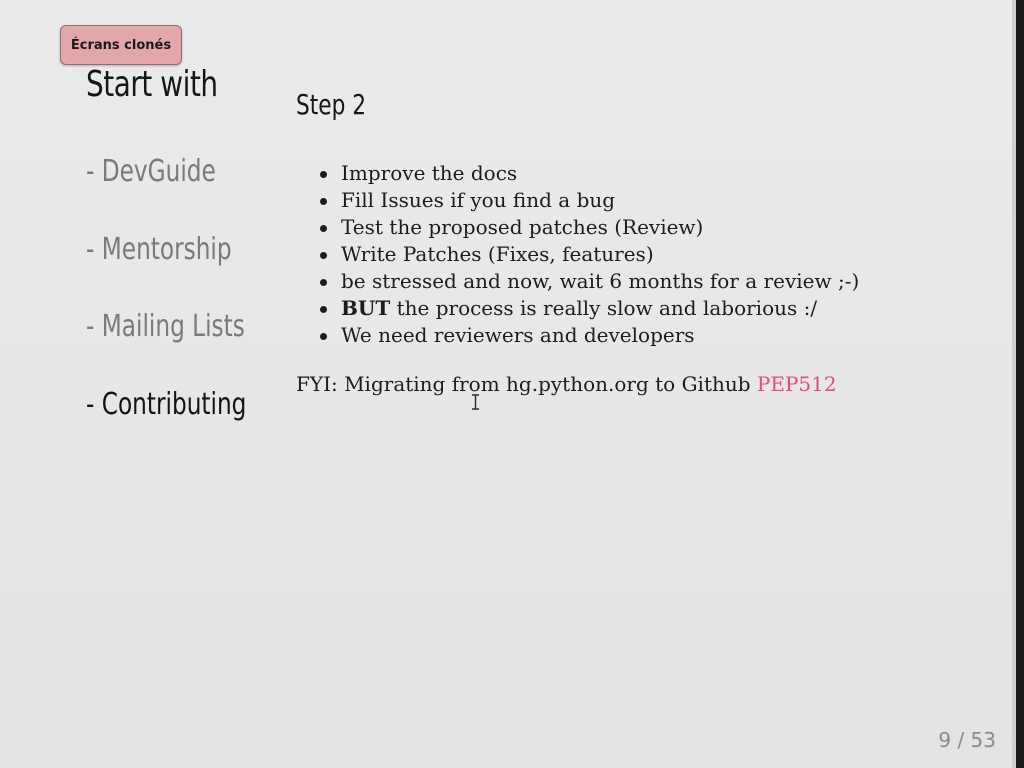  What do you see at coordinates (518, 335) in the screenshot?
I see `list-item-text: We need reviewers and developers` at bounding box center [518, 335].